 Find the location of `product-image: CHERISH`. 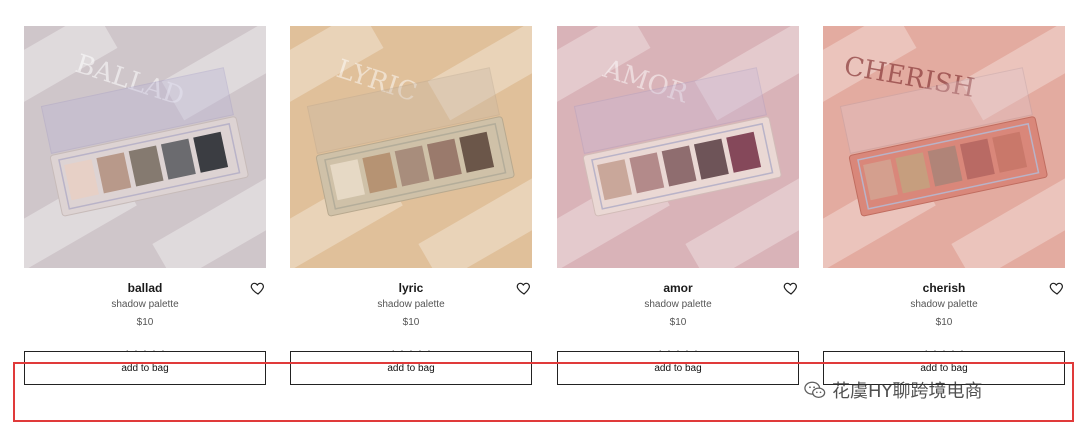

product-image: CHERISH is located at coordinates (944, 147).